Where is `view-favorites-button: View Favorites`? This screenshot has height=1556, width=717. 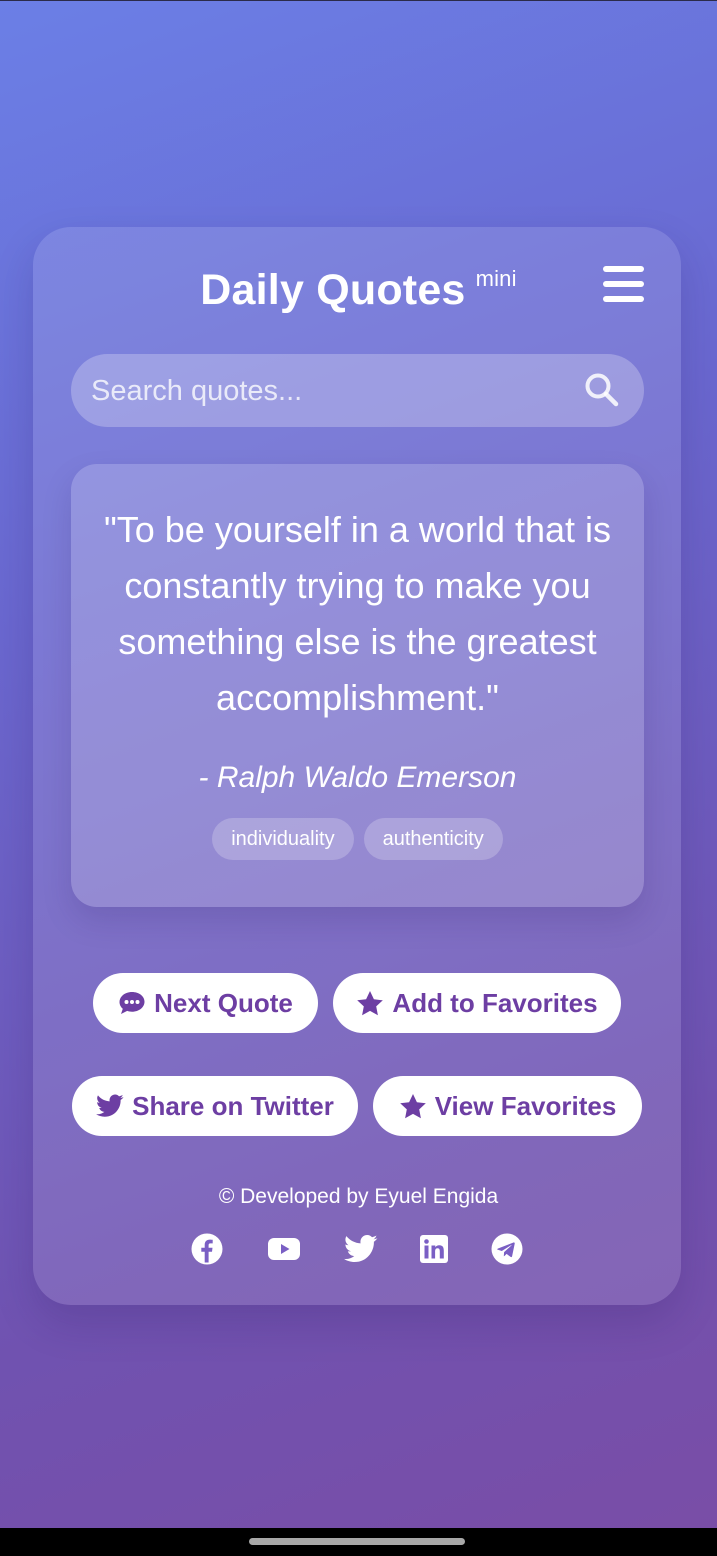 view-favorites-button: View Favorites is located at coordinates (507, 1106).